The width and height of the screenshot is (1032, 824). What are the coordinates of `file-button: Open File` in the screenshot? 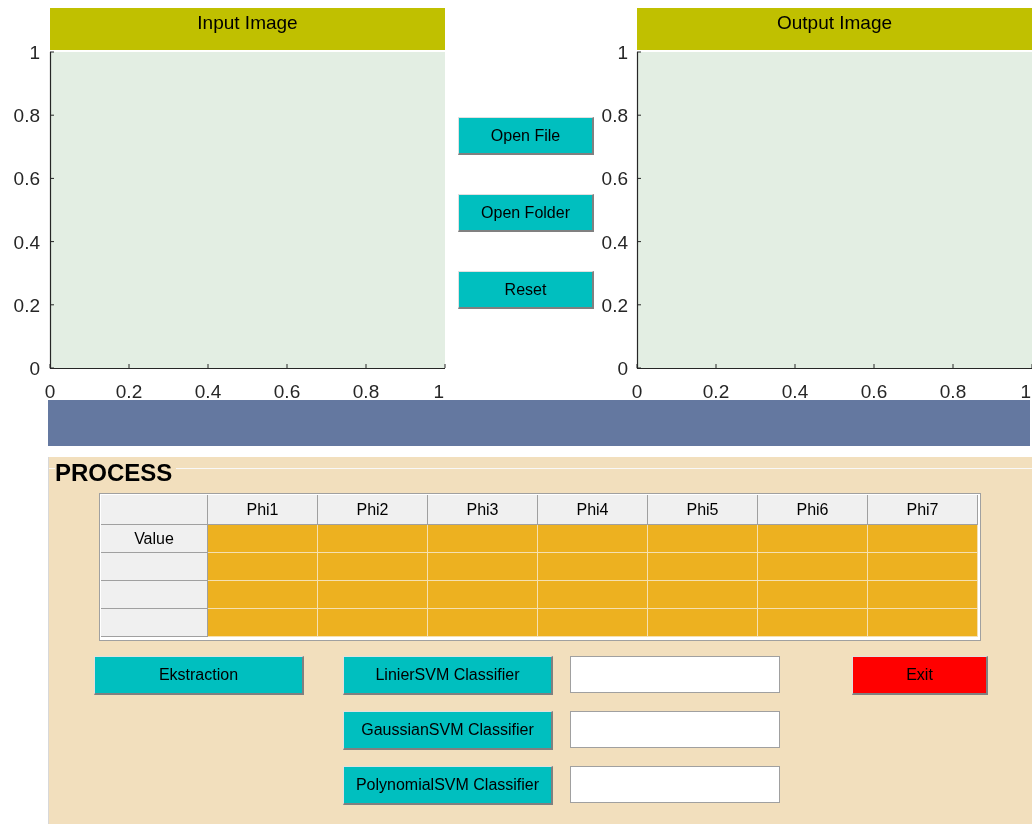 It's located at (526, 136).